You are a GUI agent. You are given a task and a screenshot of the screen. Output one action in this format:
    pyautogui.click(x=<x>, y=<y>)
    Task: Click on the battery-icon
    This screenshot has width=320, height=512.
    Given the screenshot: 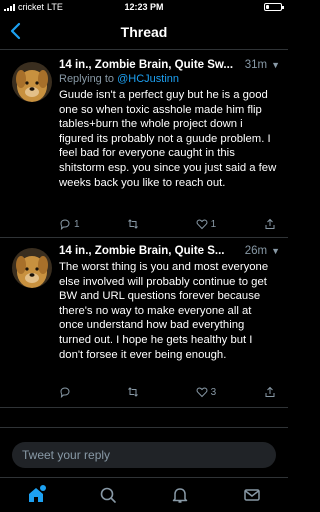 What is the action you would take?
    pyautogui.click(x=274, y=7)
    